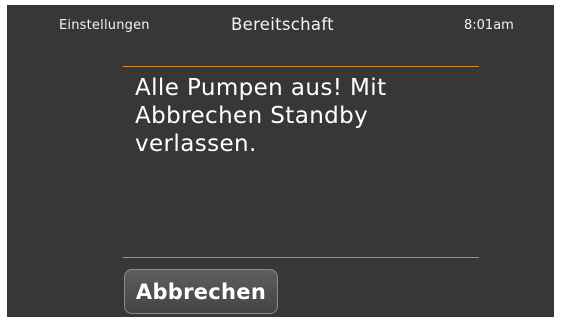 The width and height of the screenshot is (561, 322). I want to click on divider-bottom, so click(301, 257).